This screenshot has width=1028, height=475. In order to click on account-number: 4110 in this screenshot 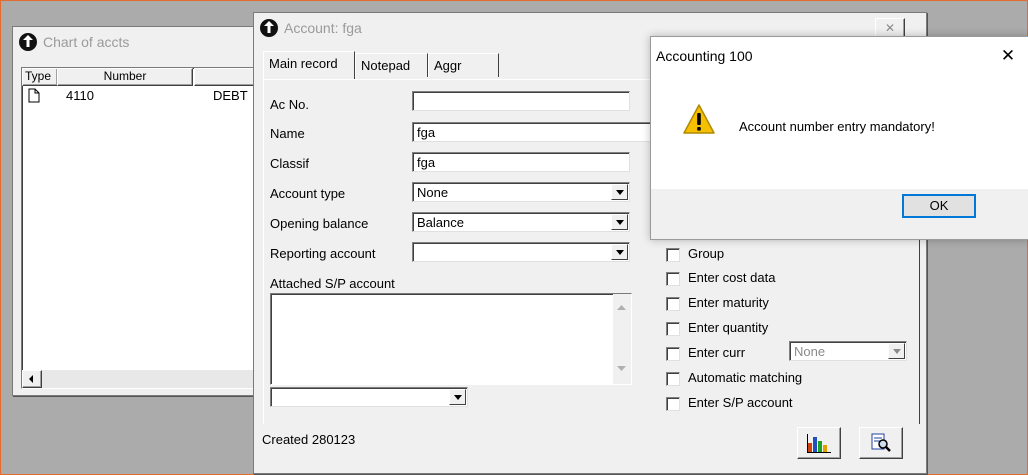, I will do `click(80, 95)`.